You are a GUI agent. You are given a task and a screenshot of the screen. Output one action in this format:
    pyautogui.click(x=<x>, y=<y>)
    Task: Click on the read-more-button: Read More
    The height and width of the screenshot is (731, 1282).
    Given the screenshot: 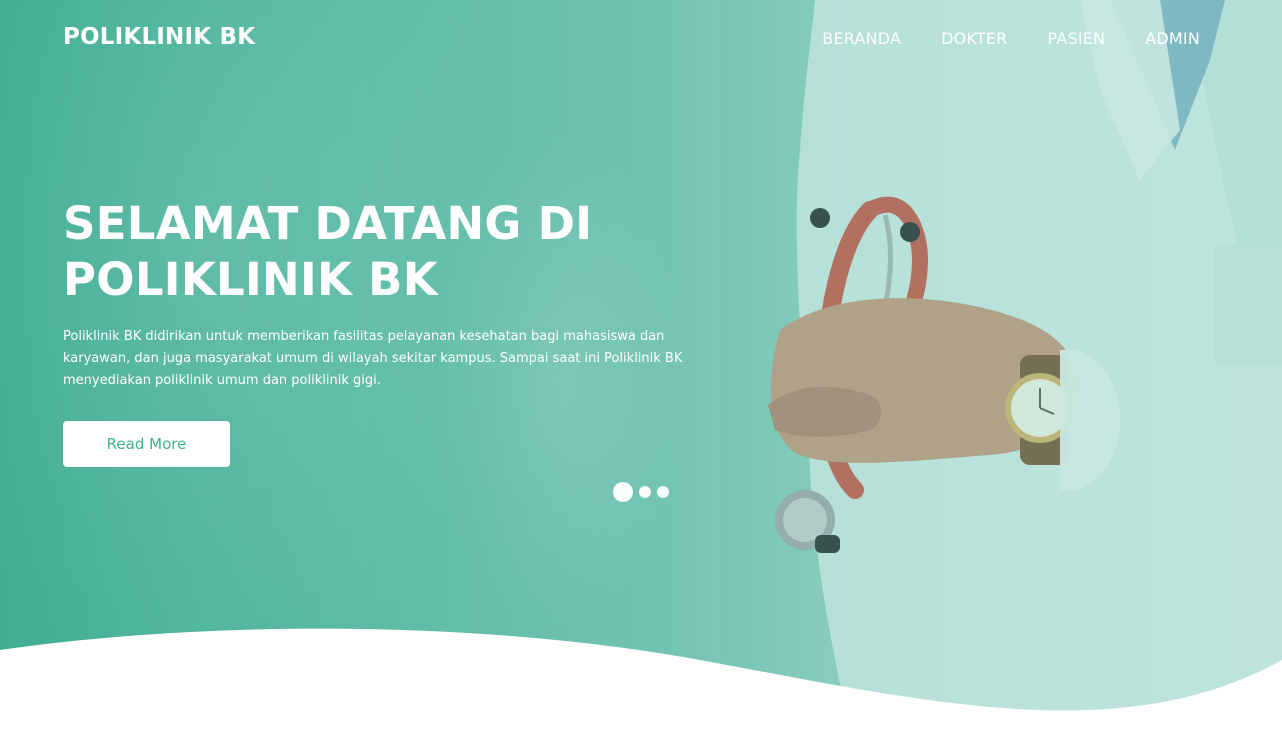 What is the action you would take?
    pyautogui.click(x=146, y=444)
    